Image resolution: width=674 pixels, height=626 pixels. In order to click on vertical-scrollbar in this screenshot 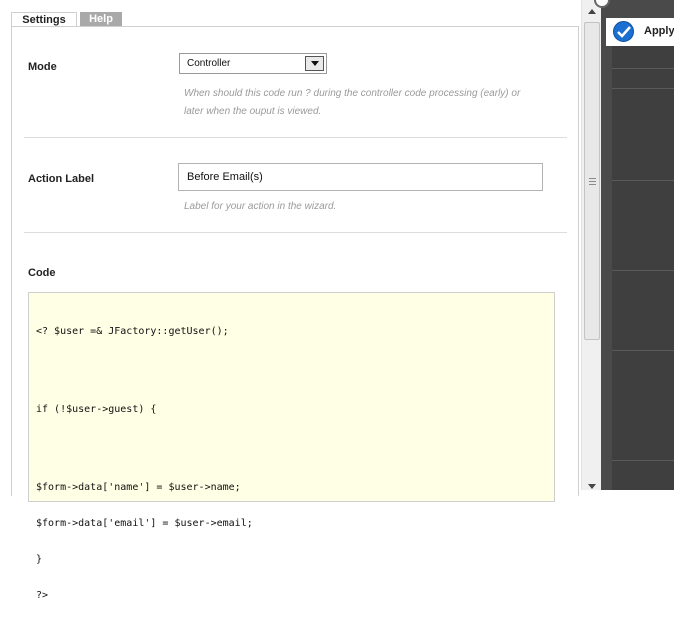, I will do `click(591, 245)`.